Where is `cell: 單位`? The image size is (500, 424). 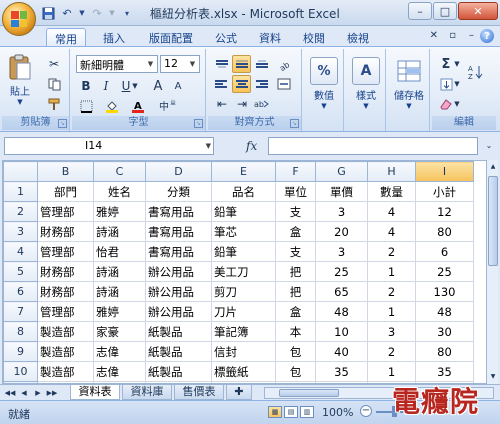
cell: 單位 is located at coordinates (295, 191).